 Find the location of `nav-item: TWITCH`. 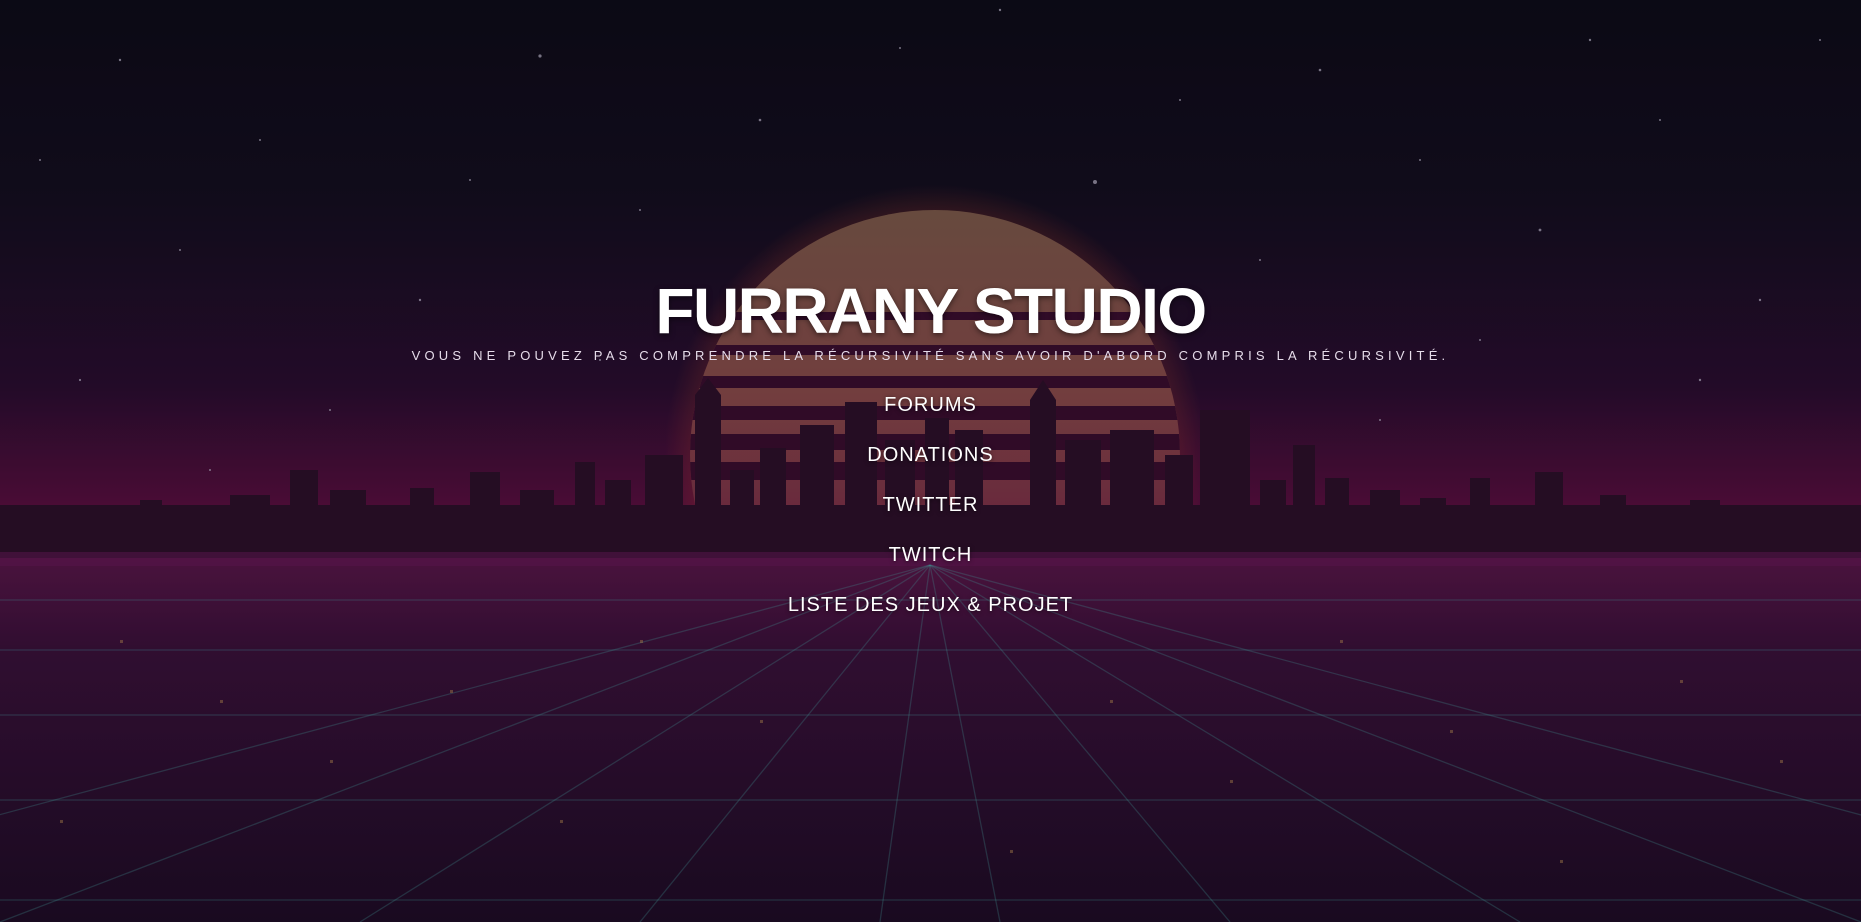

nav-item: TWITCH is located at coordinates (930, 565).